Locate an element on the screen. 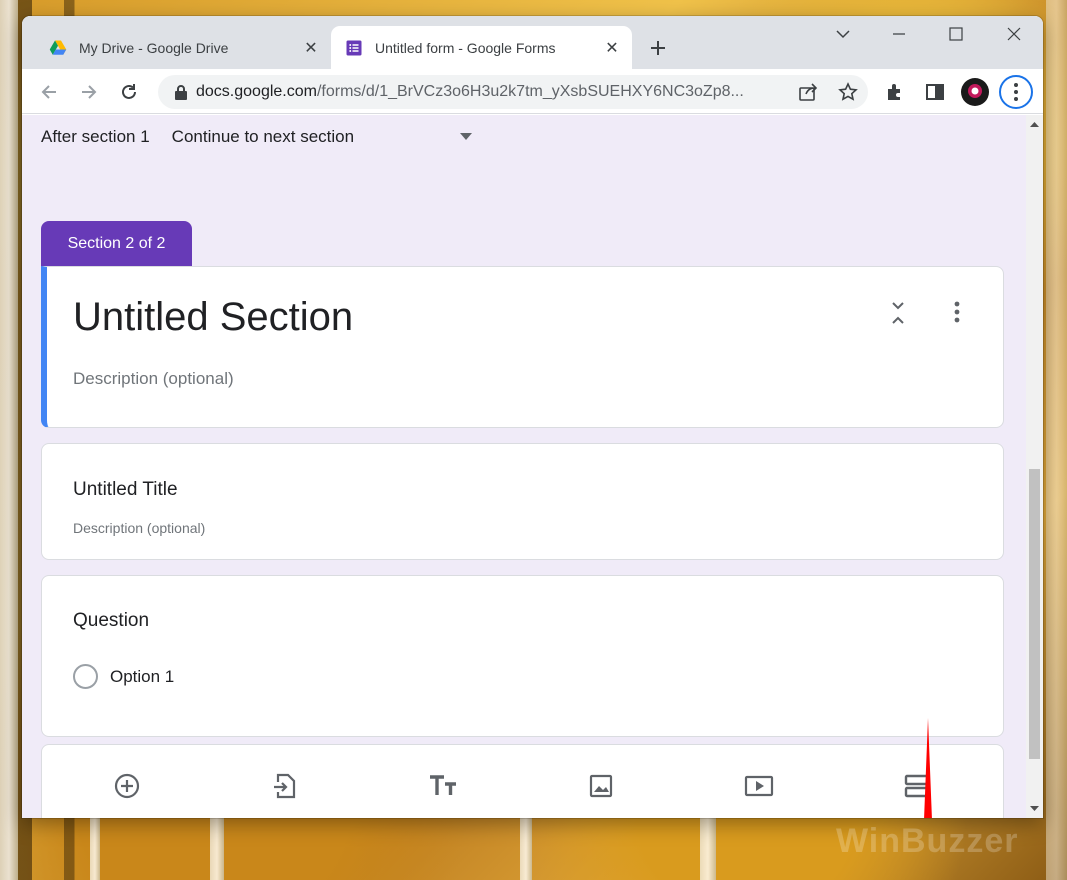 The width and height of the screenshot is (1067, 880). title-item-description: Description (optional) is located at coordinates (139, 528).